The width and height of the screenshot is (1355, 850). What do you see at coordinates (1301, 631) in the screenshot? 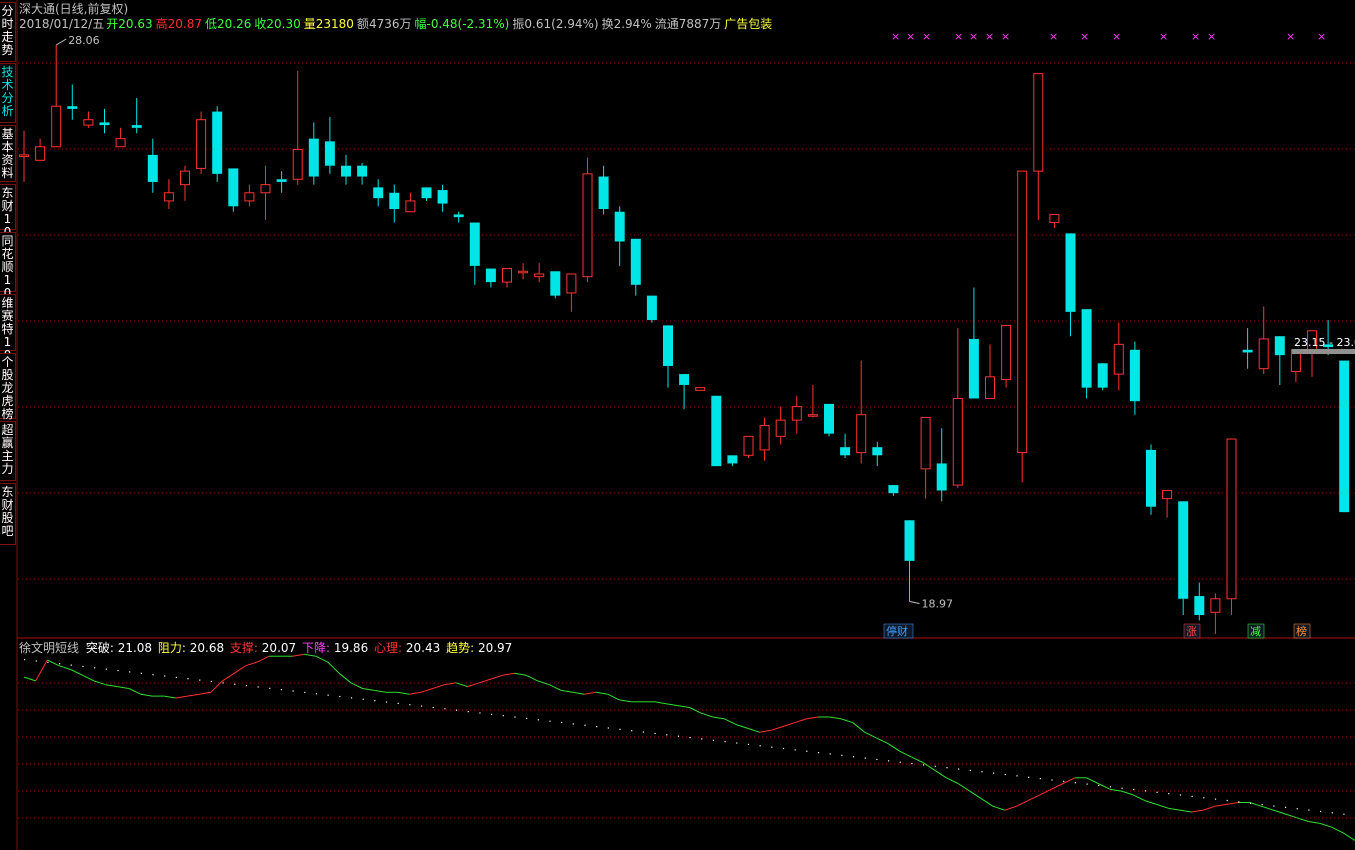
I see `event-badge: 榜` at bounding box center [1301, 631].